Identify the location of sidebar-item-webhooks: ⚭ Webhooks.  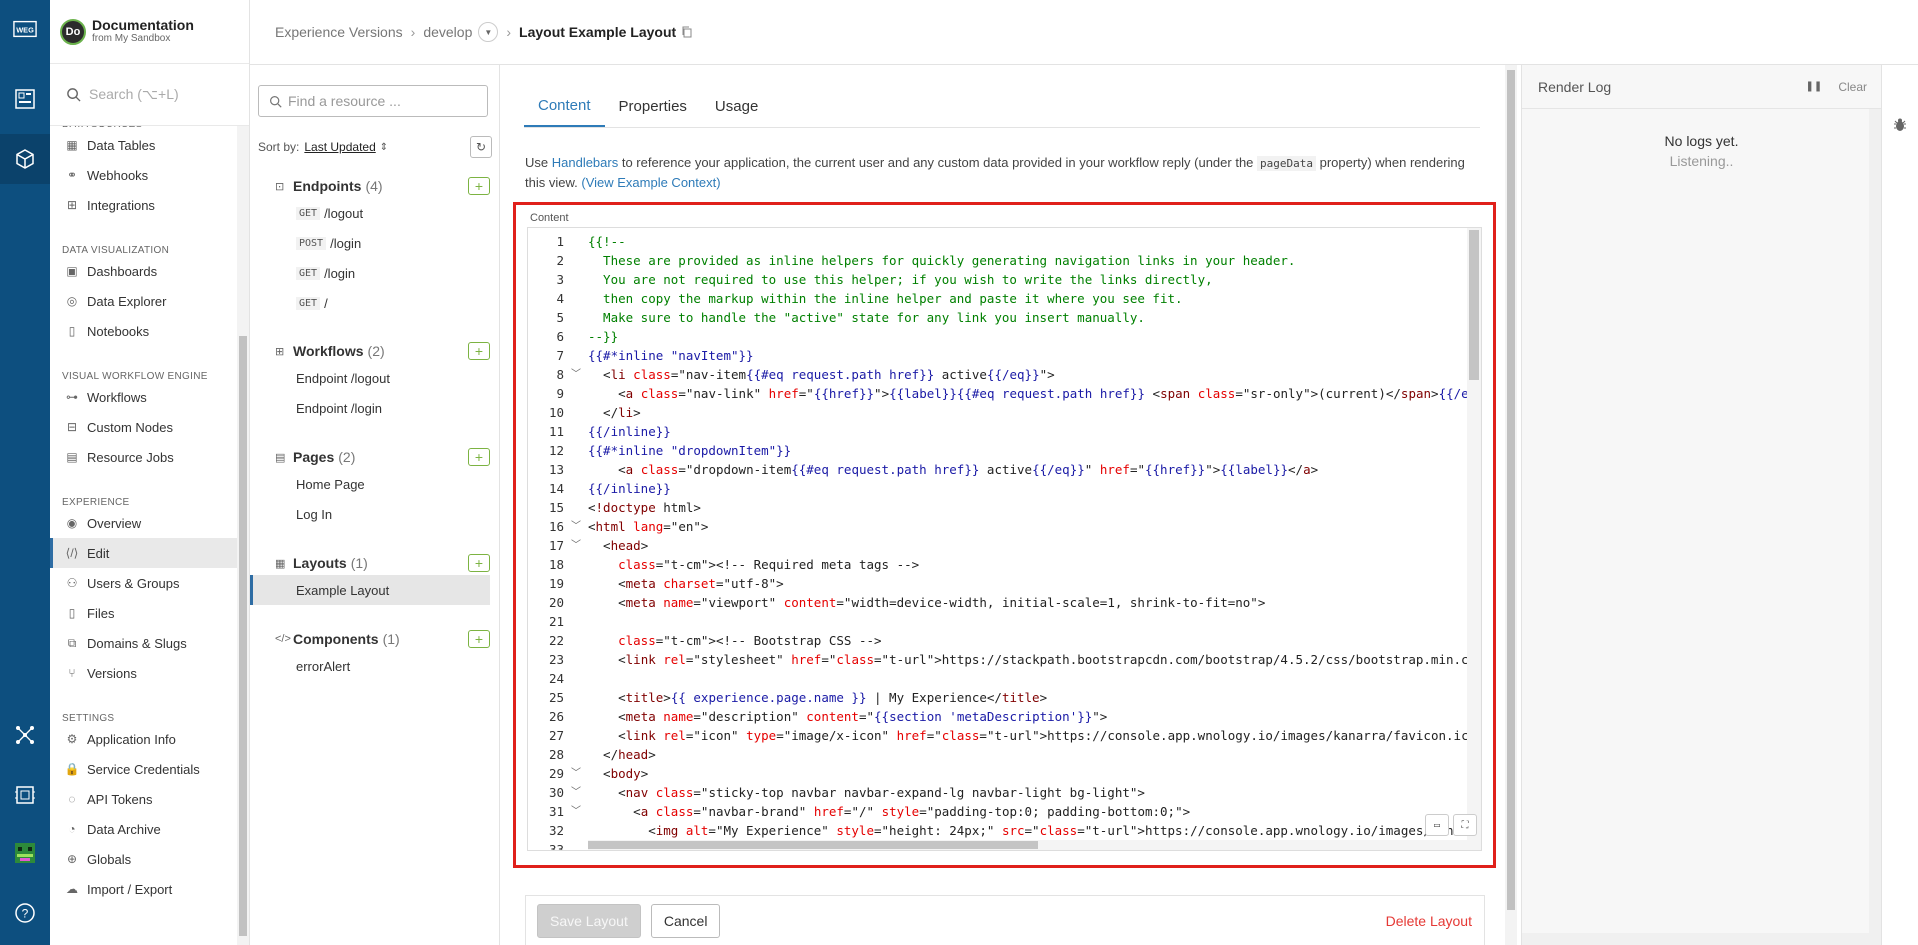
(144, 175).